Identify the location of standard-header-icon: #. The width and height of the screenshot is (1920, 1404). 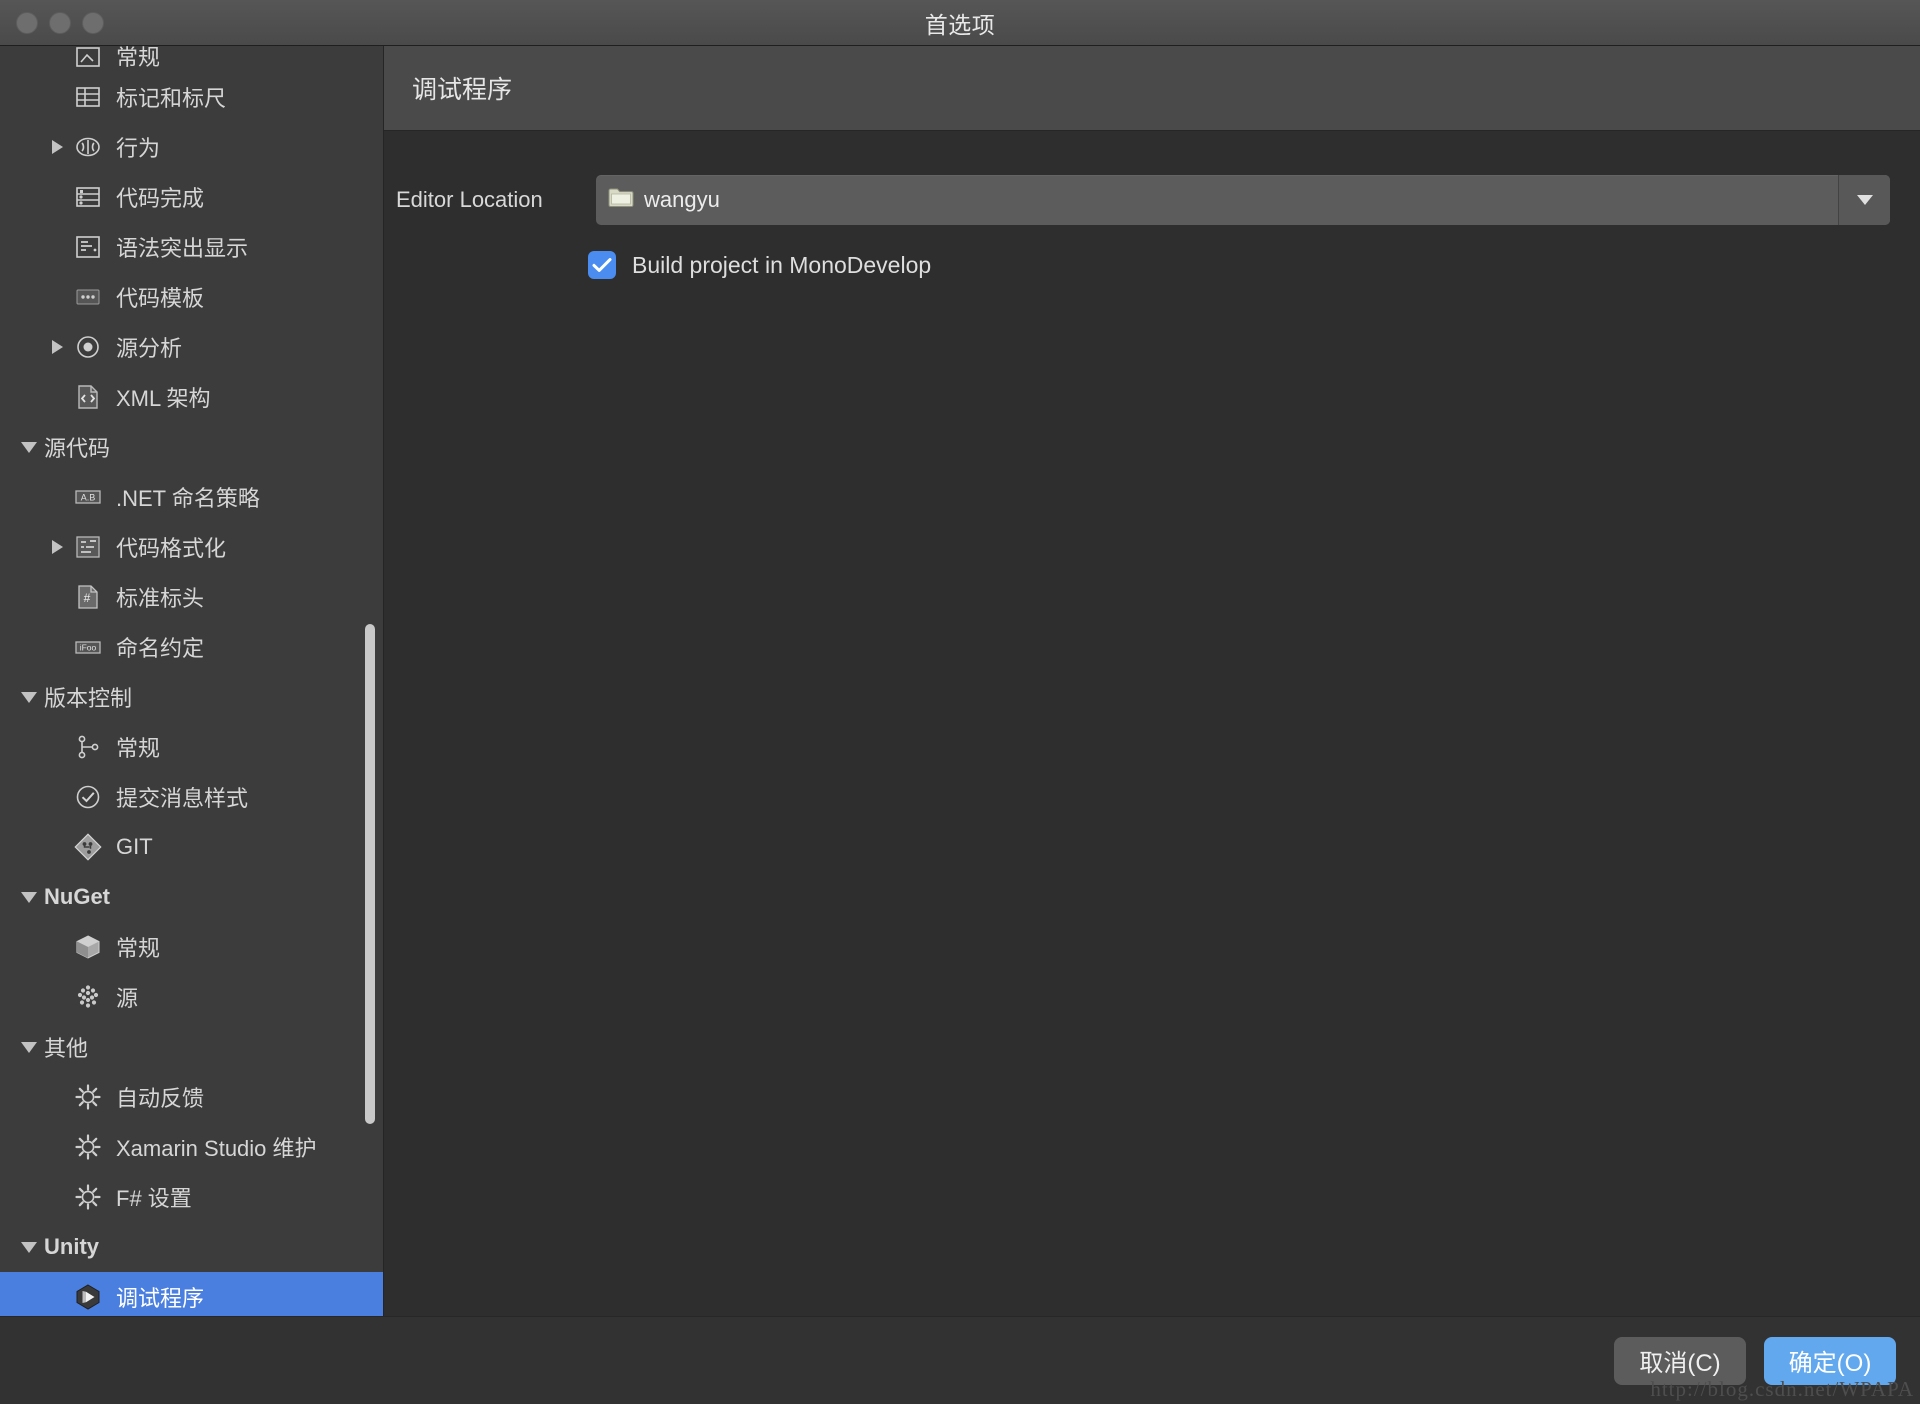
(88, 597).